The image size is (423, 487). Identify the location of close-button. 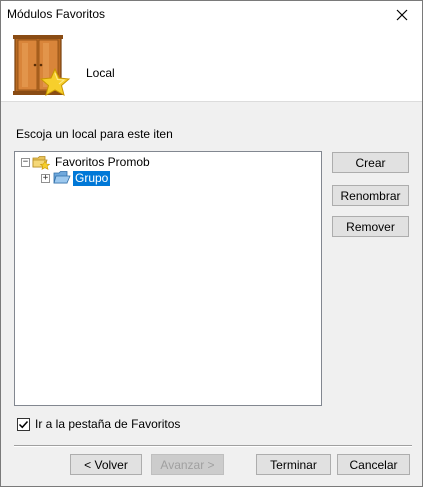
(402, 14).